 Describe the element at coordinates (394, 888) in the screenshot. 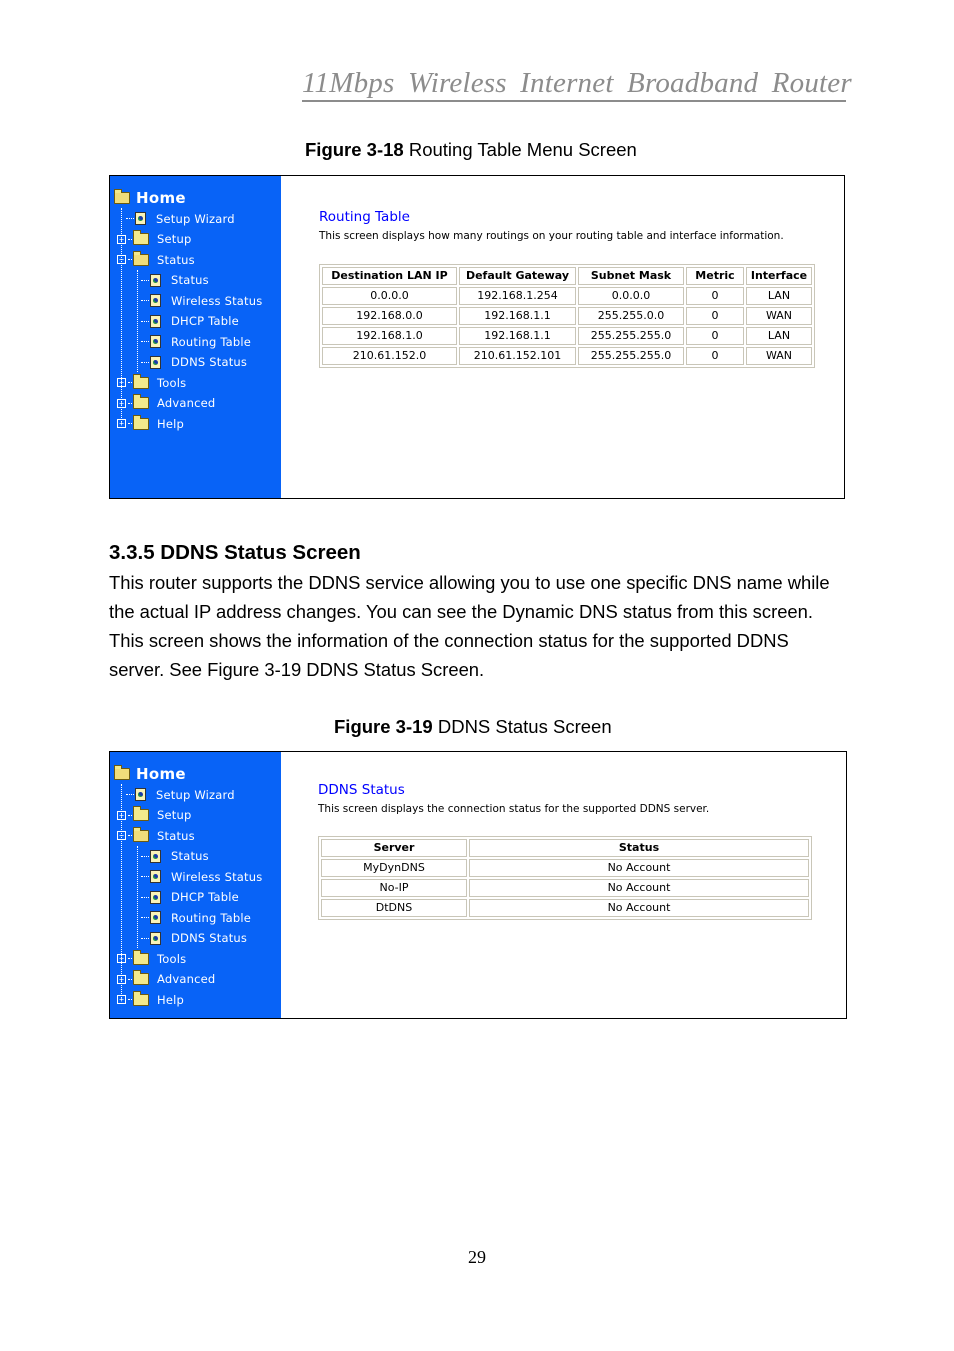

I see `cell-server: No-IP` at that location.